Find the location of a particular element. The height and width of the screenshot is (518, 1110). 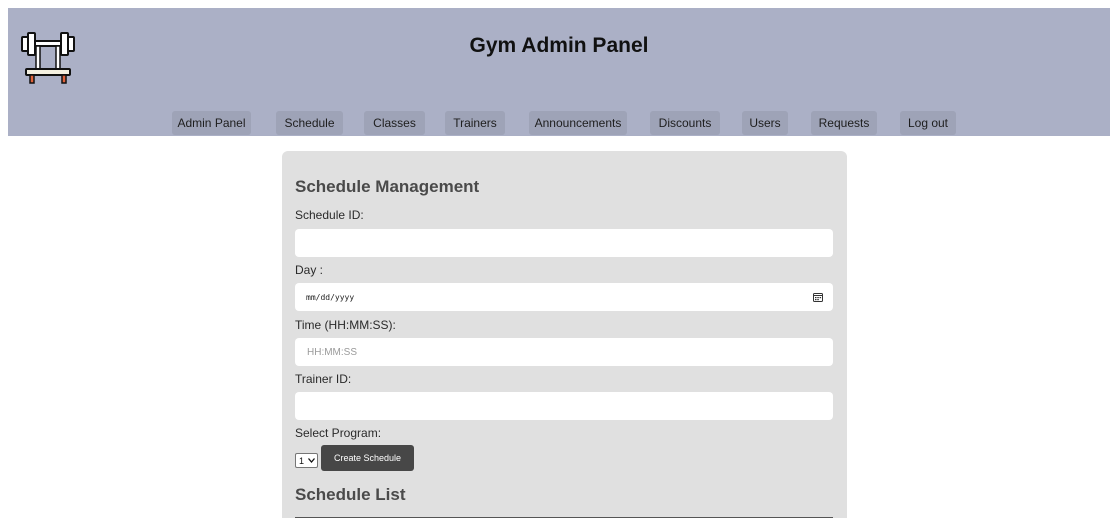

trainer-id-input is located at coordinates (564, 406).